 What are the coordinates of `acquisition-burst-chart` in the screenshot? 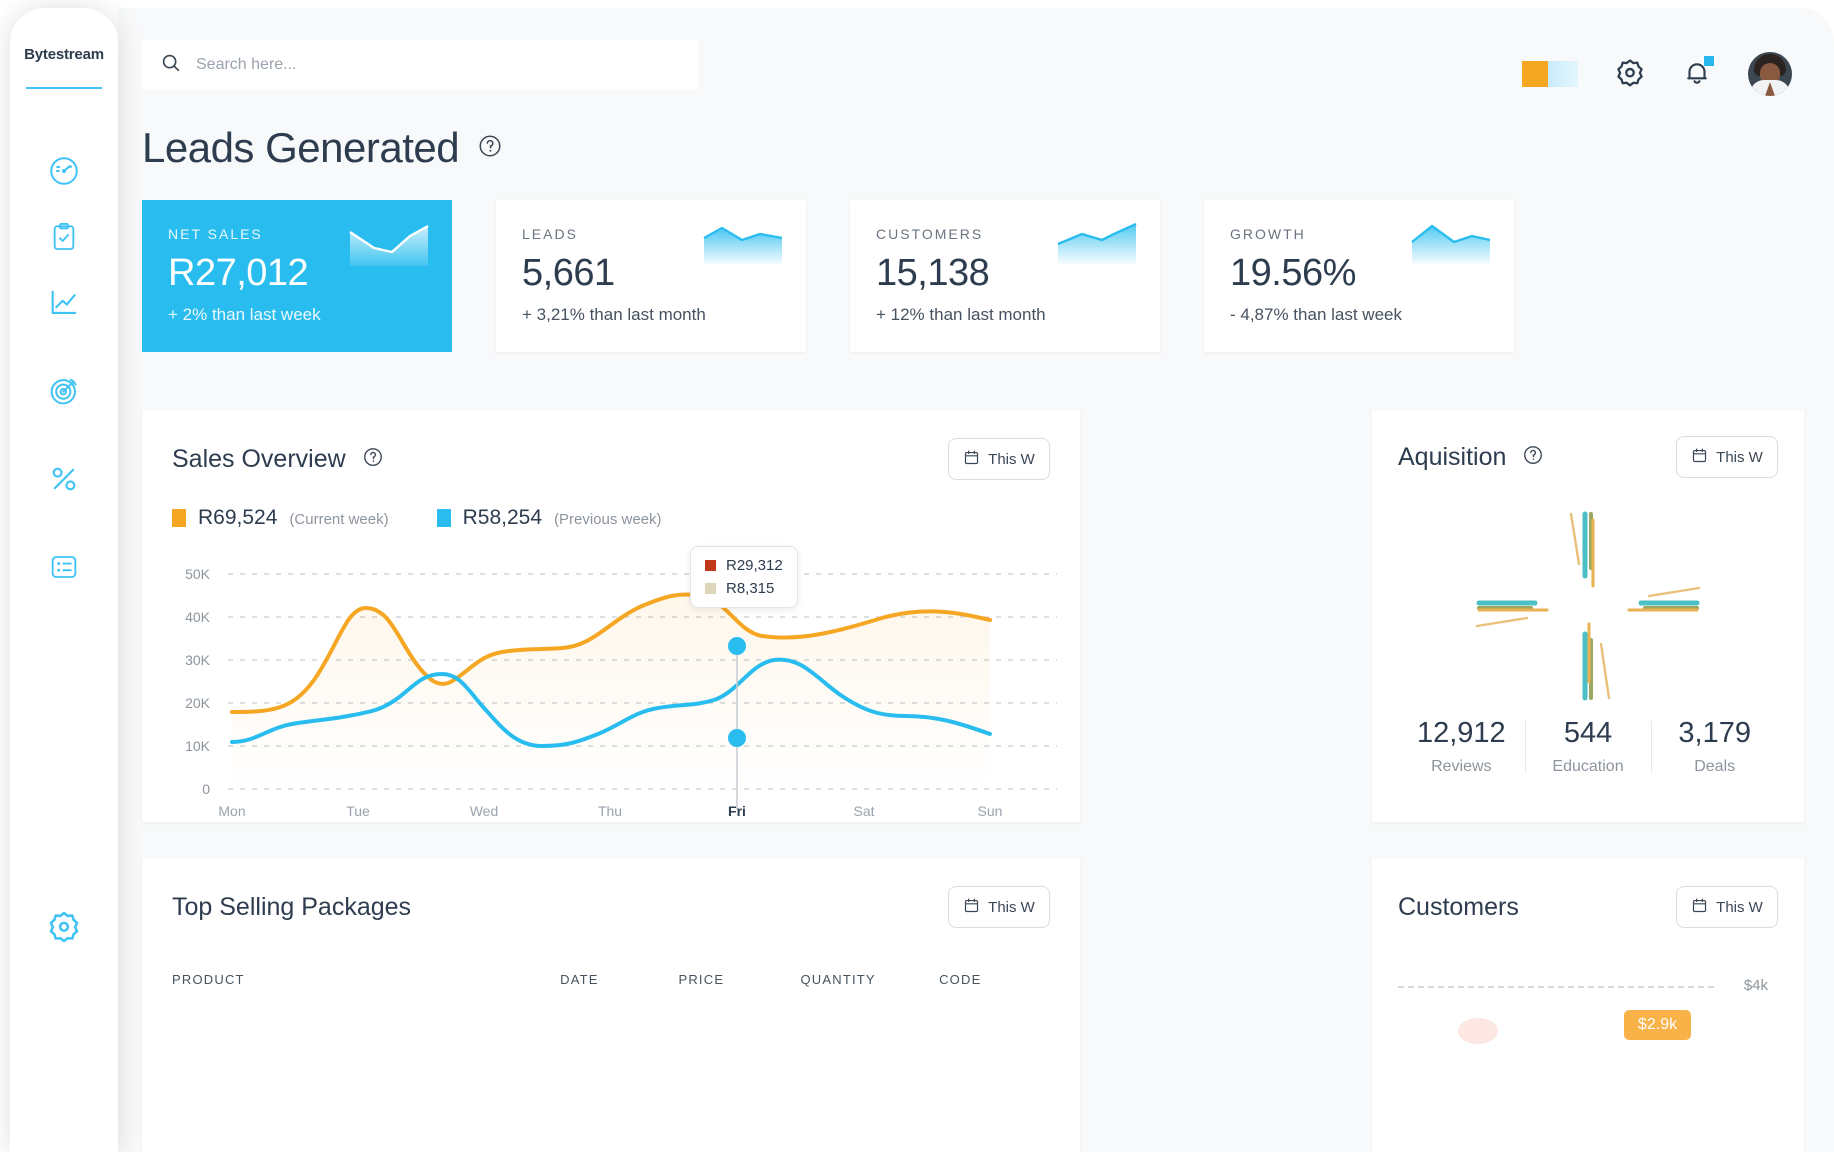 It's located at (1588, 606).